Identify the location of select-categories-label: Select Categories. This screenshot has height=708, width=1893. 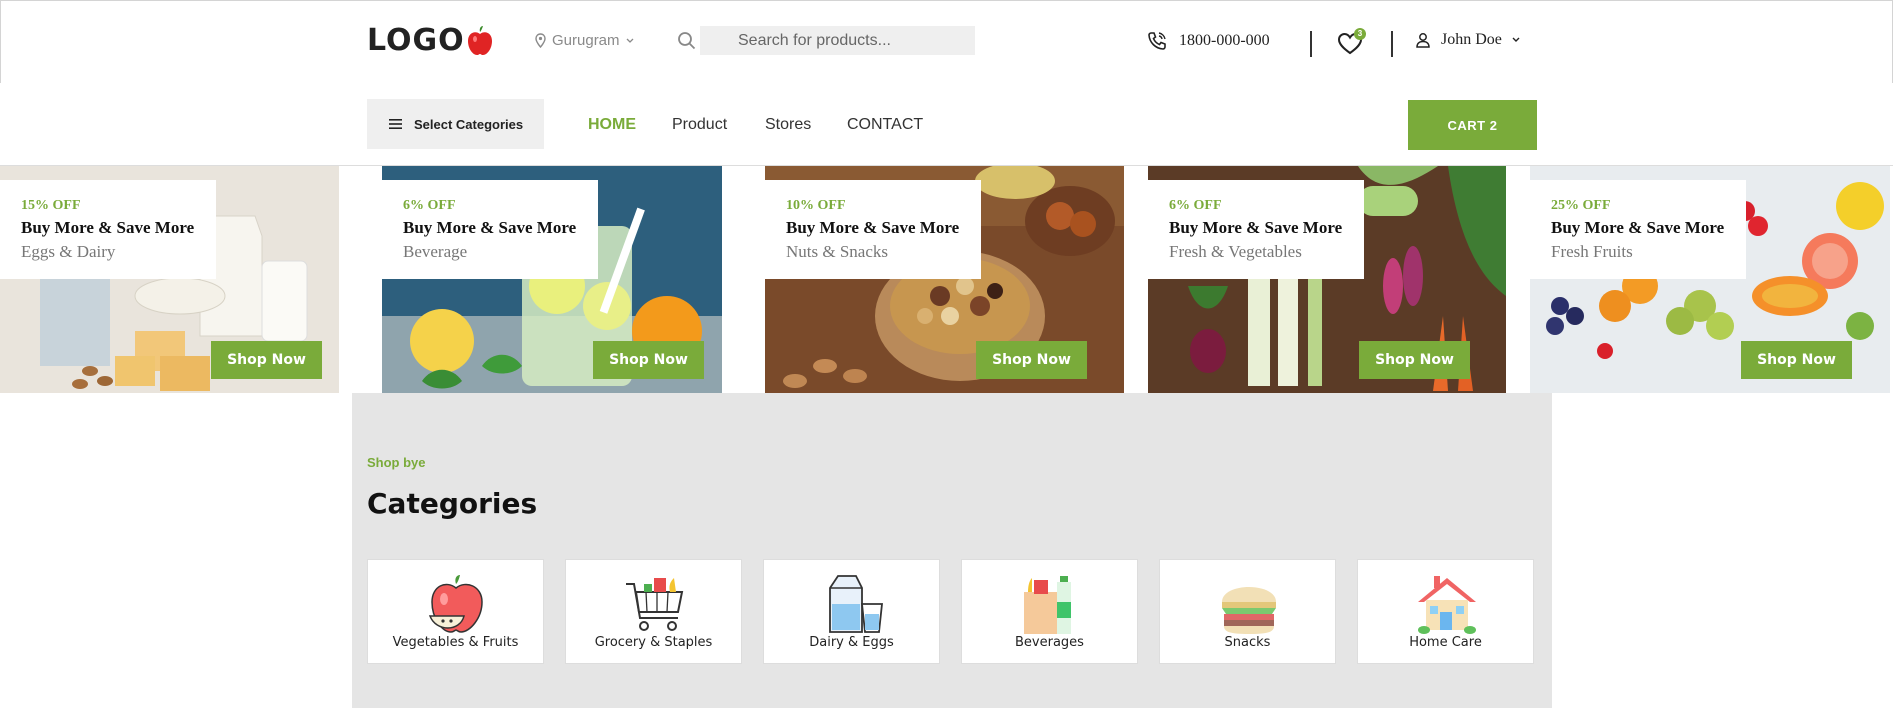
(469, 124).